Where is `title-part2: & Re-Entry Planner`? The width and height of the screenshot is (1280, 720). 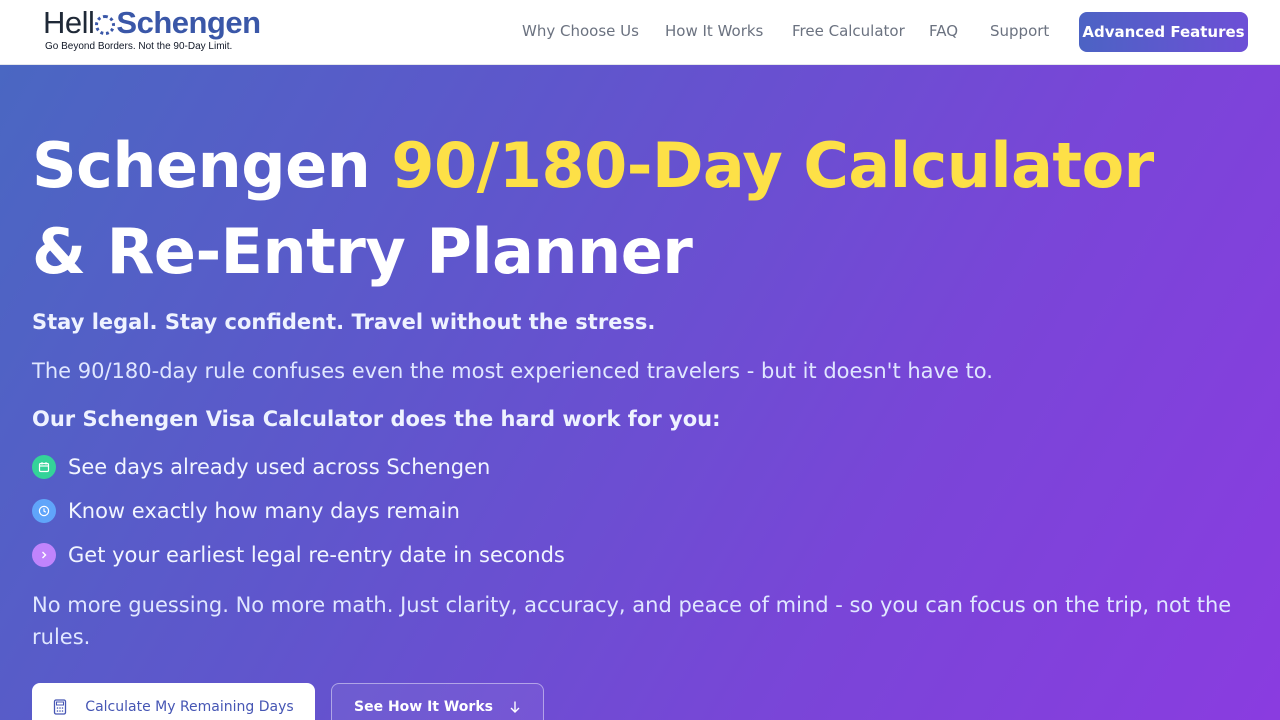
title-part2: & Re-Entry Planner is located at coordinates (362, 251).